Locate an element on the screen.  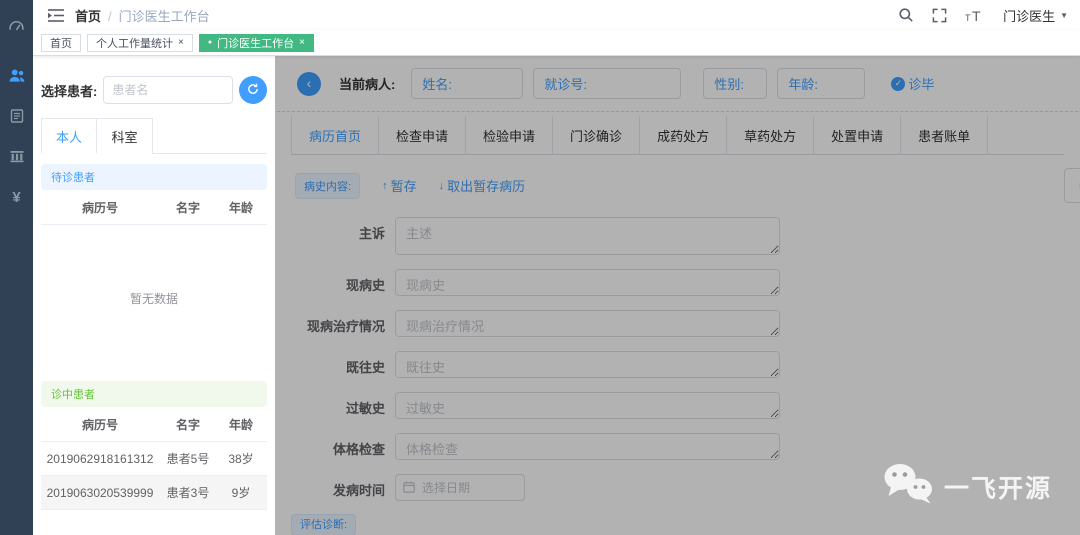
waiting-patients-header: 待诊患者 is located at coordinates (154, 177).